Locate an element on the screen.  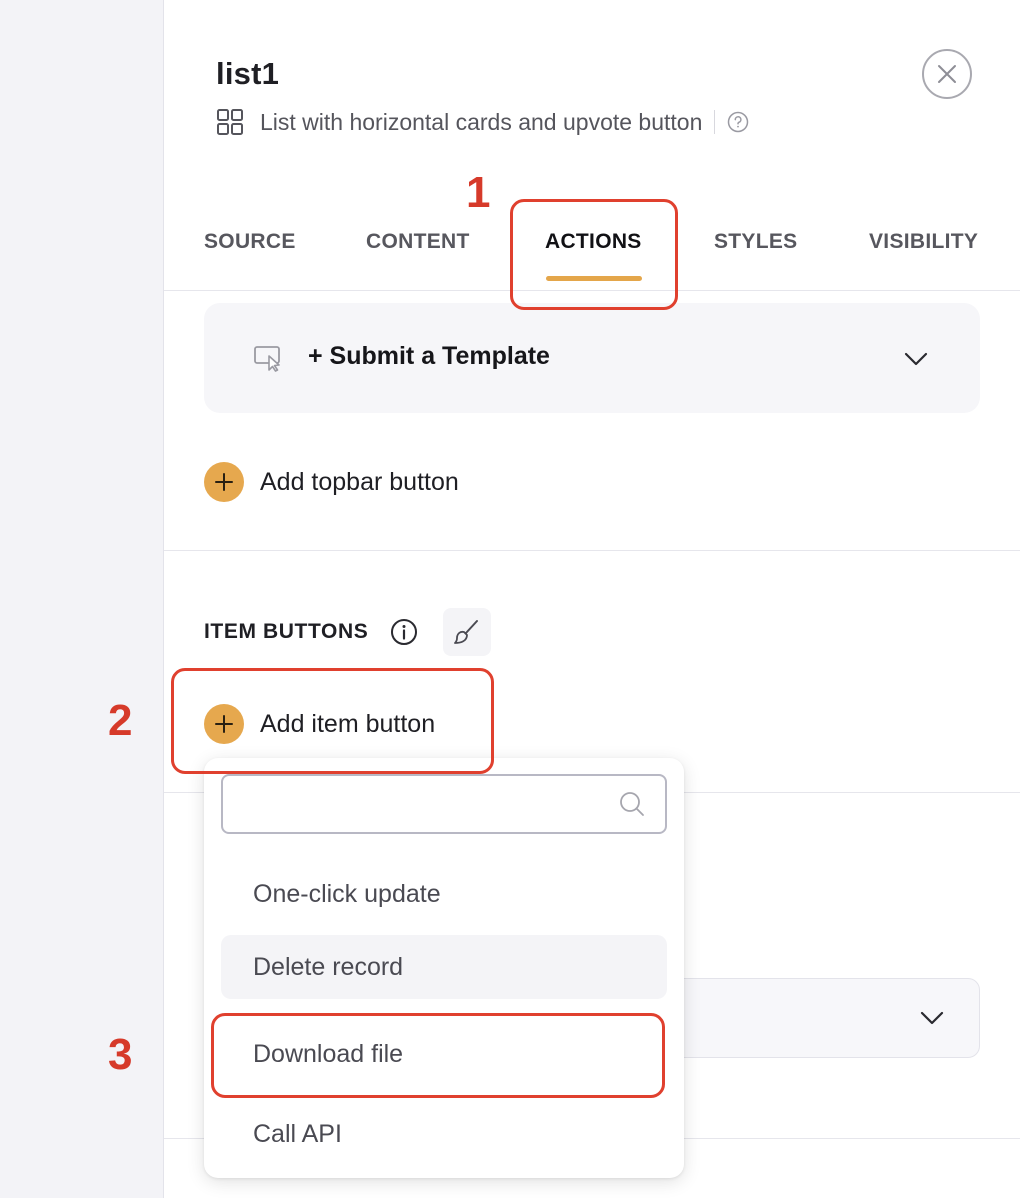
step-2-label: 2 is located at coordinates (120, 720).